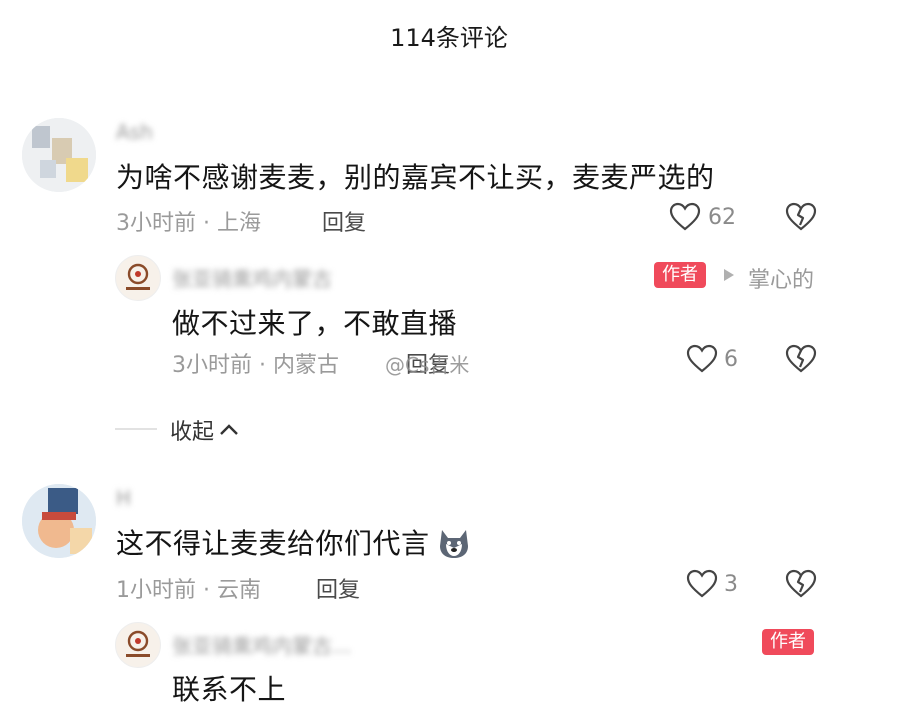 Image resolution: width=898 pixels, height=716 pixels. What do you see at coordinates (397, 277) in the screenshot?
I see `reply-username: 张亚骑熏鸡内蒙古` at bounding box center [397, 277].